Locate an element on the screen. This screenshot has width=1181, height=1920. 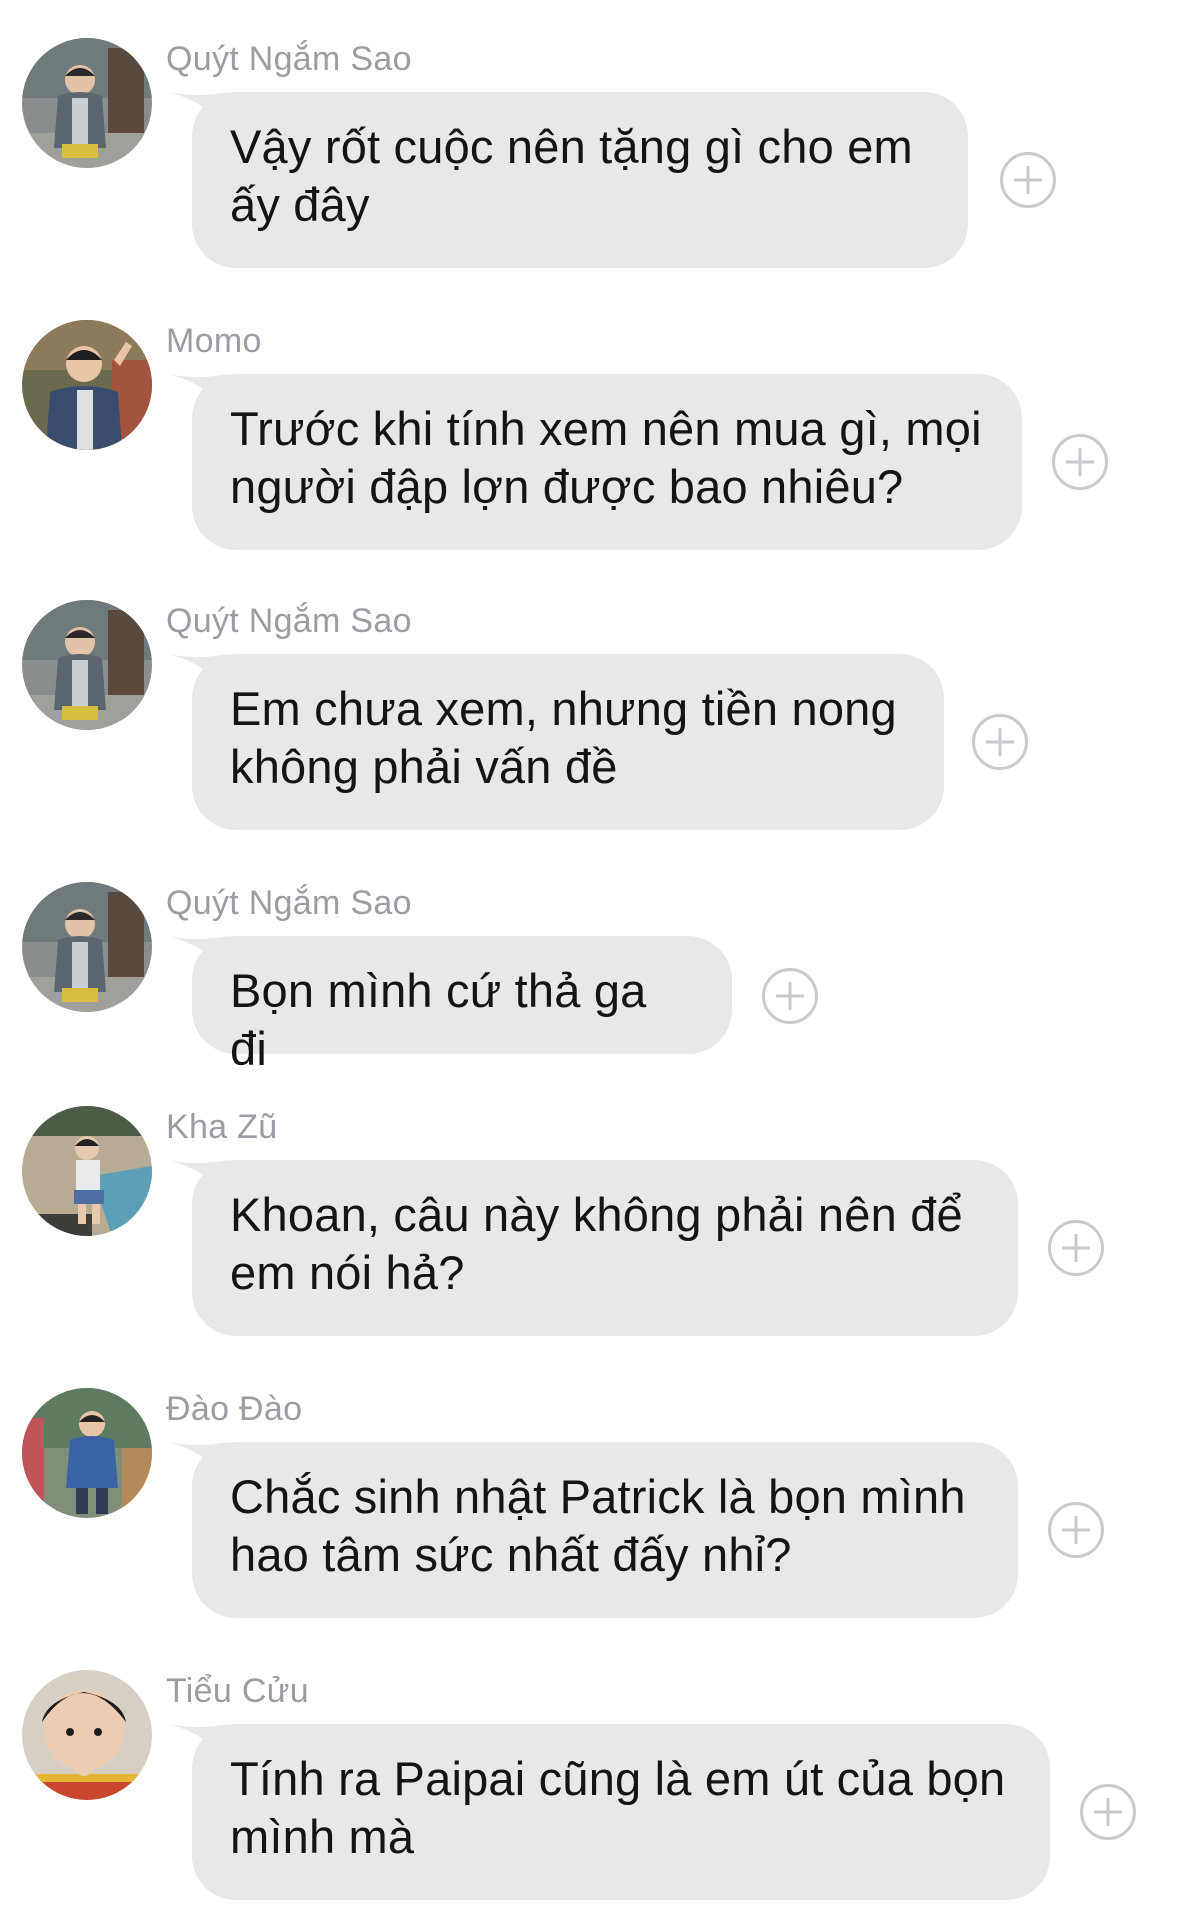
avatar-dao-dao is located at coordinates (87, 1453).